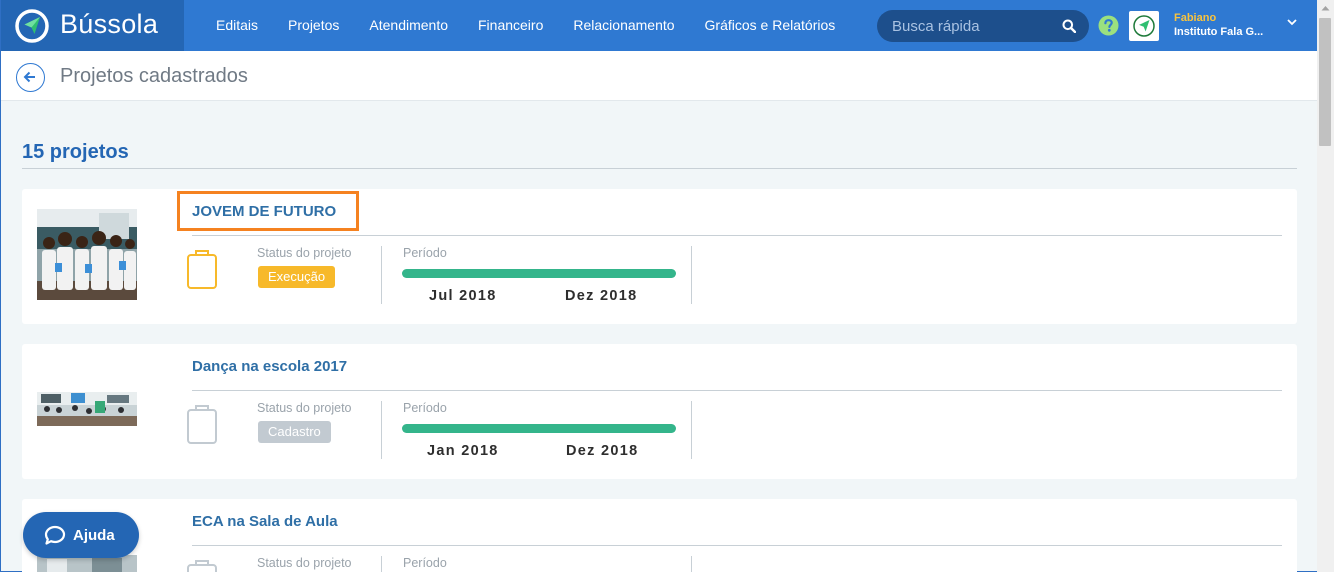 This screenshot has width=1334, height=572. Describe the element at coordinates (1069, 26) in the screenshot. I see `search-icon` at that location.